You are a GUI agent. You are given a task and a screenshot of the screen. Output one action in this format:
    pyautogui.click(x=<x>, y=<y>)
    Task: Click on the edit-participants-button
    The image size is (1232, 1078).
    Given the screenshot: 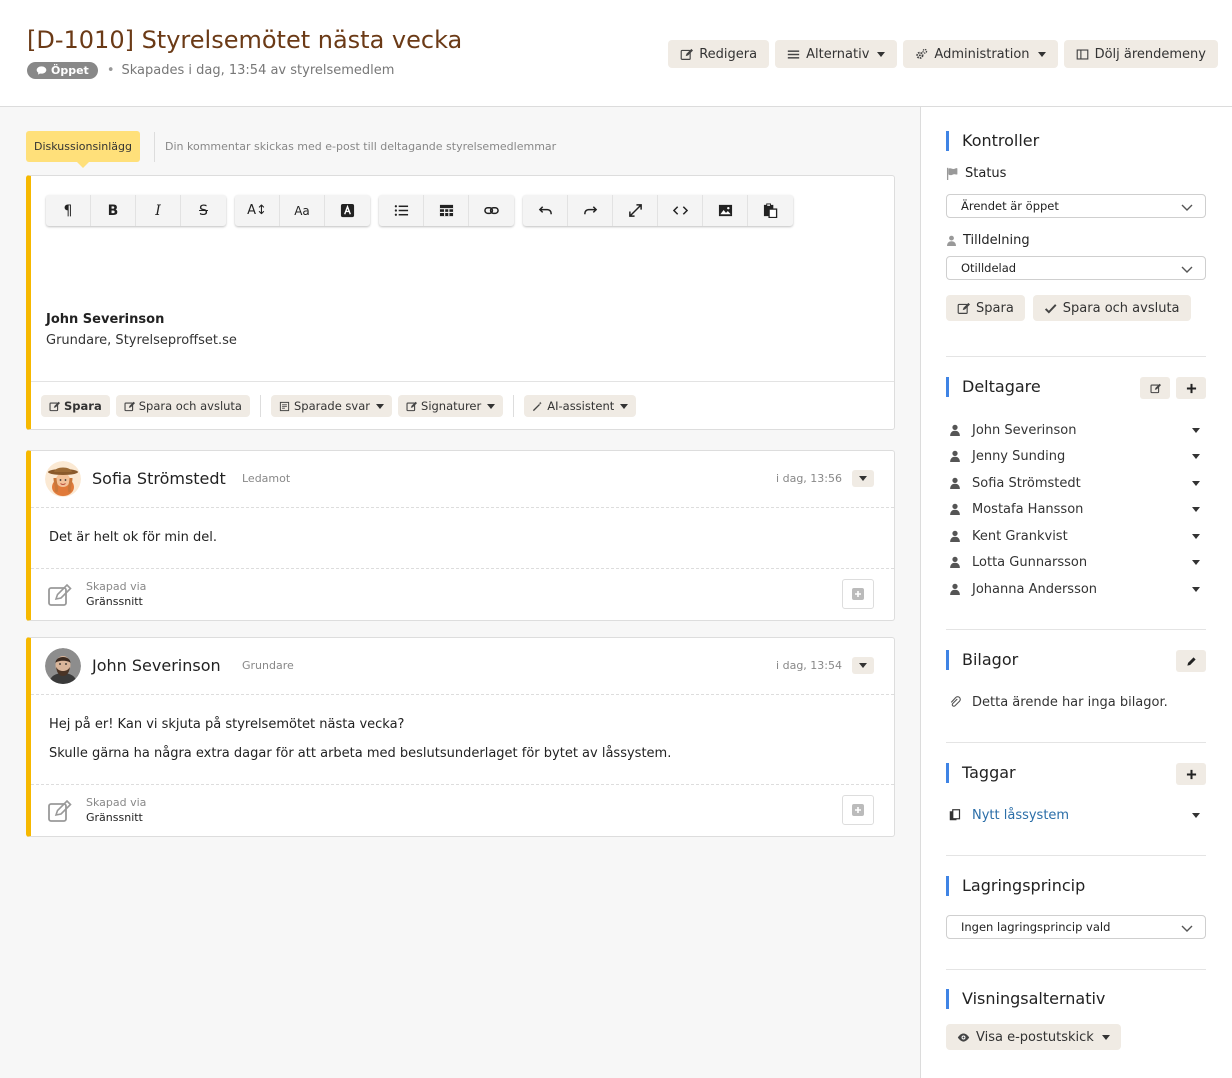 What is the action you would take?
    pyautogui.click(x=1155, y=388)
    